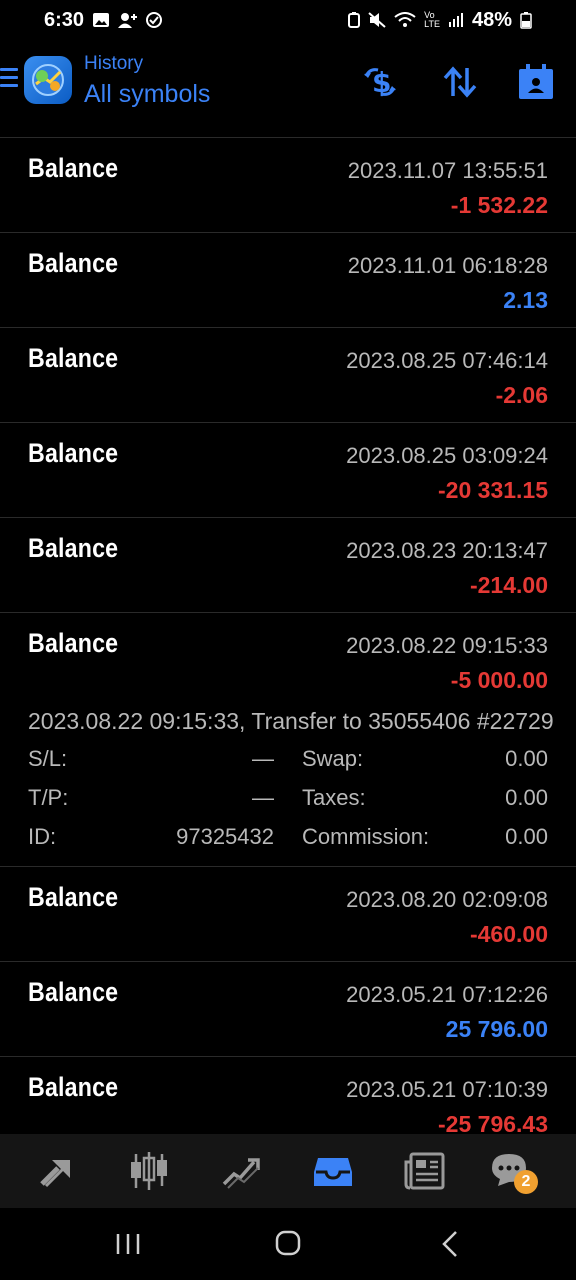 This screenshot has height=1280, width=576. I want to click on home-icon, so click(288, 1244).